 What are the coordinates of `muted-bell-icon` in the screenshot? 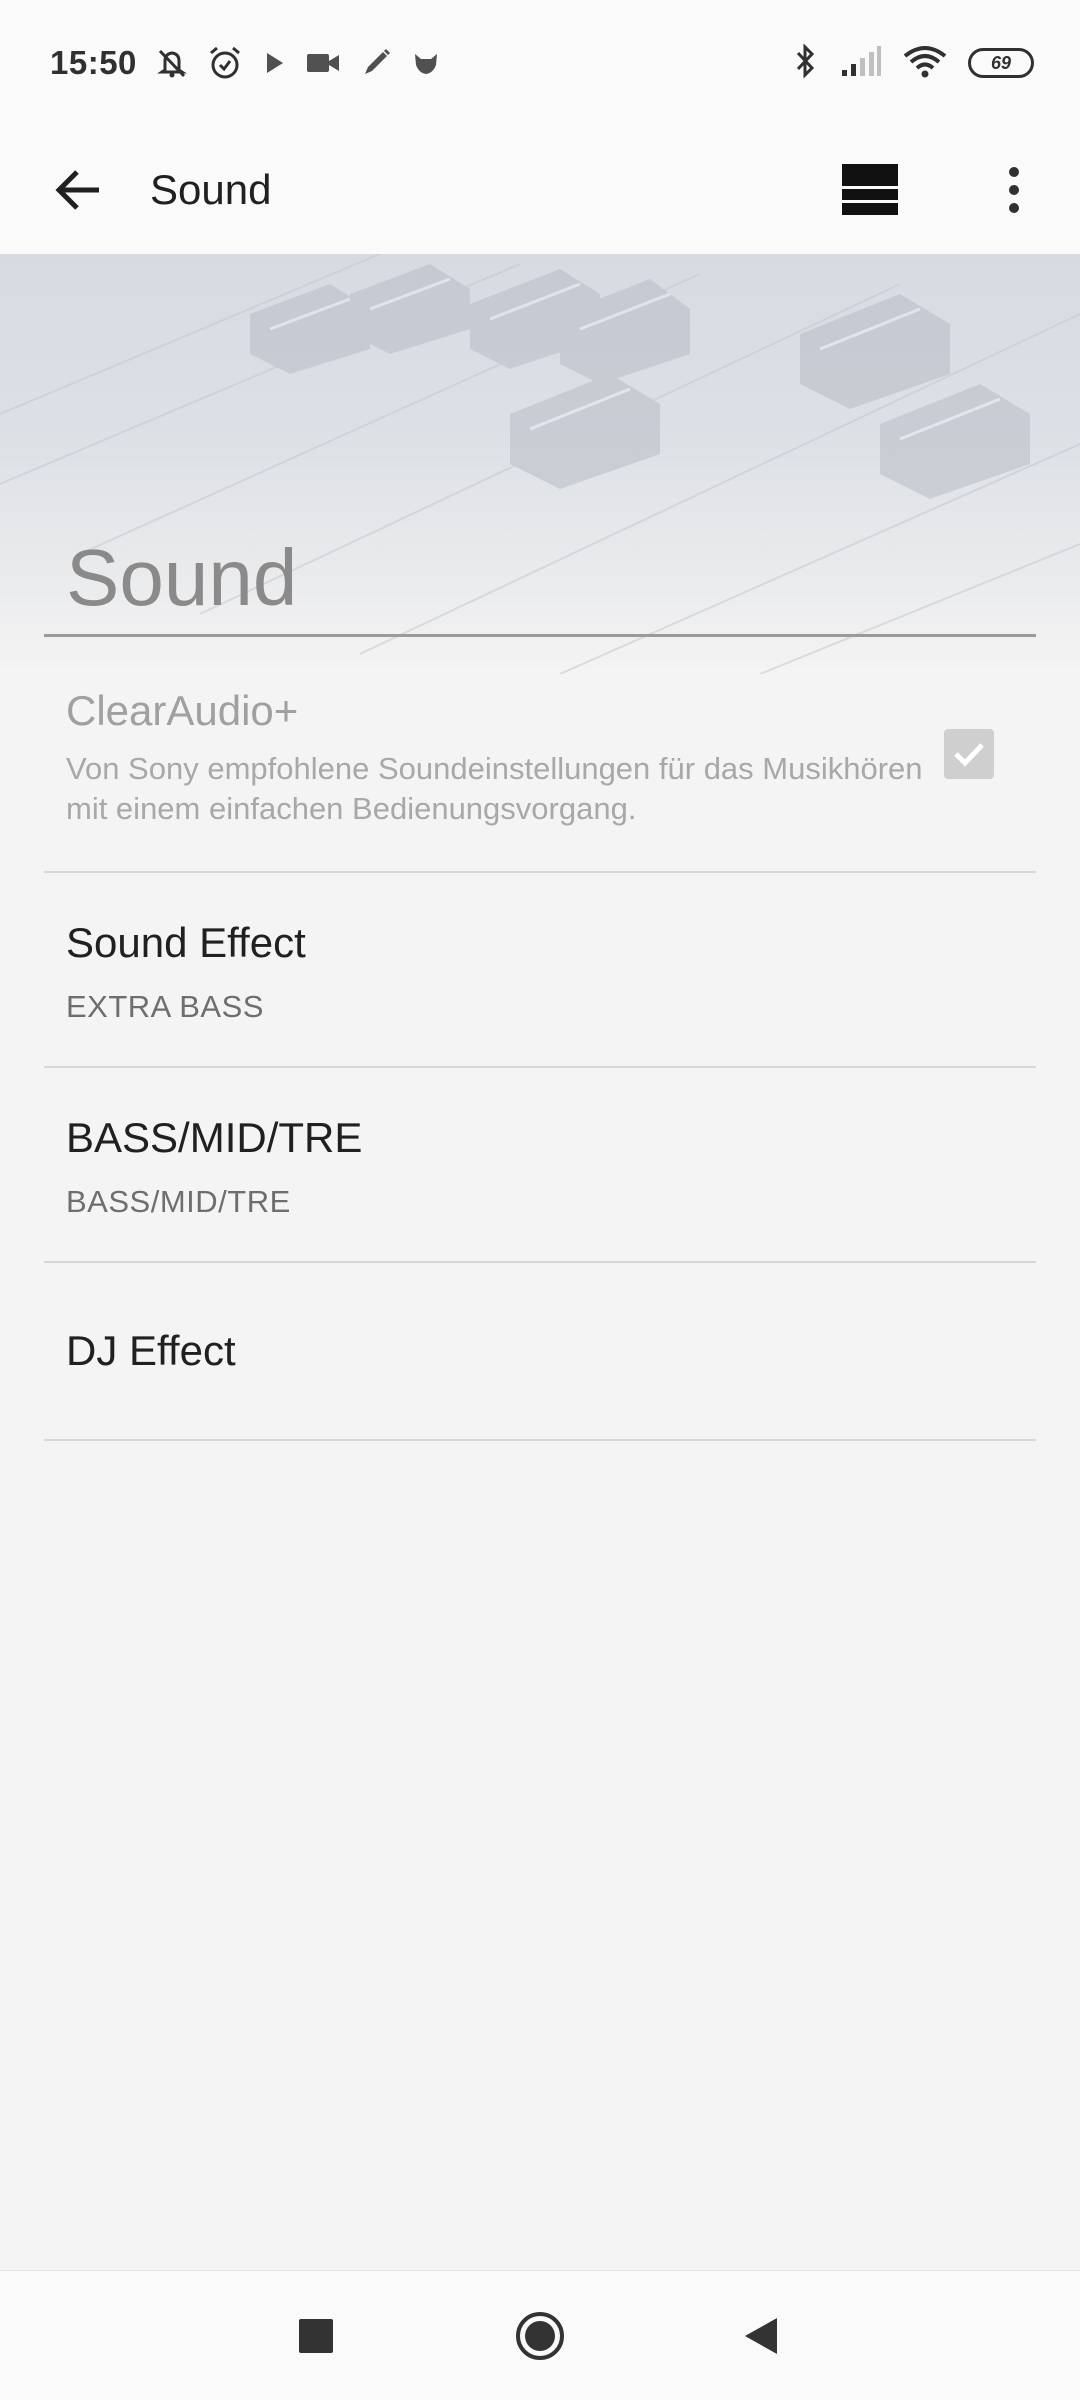 It's located at (172, 63).